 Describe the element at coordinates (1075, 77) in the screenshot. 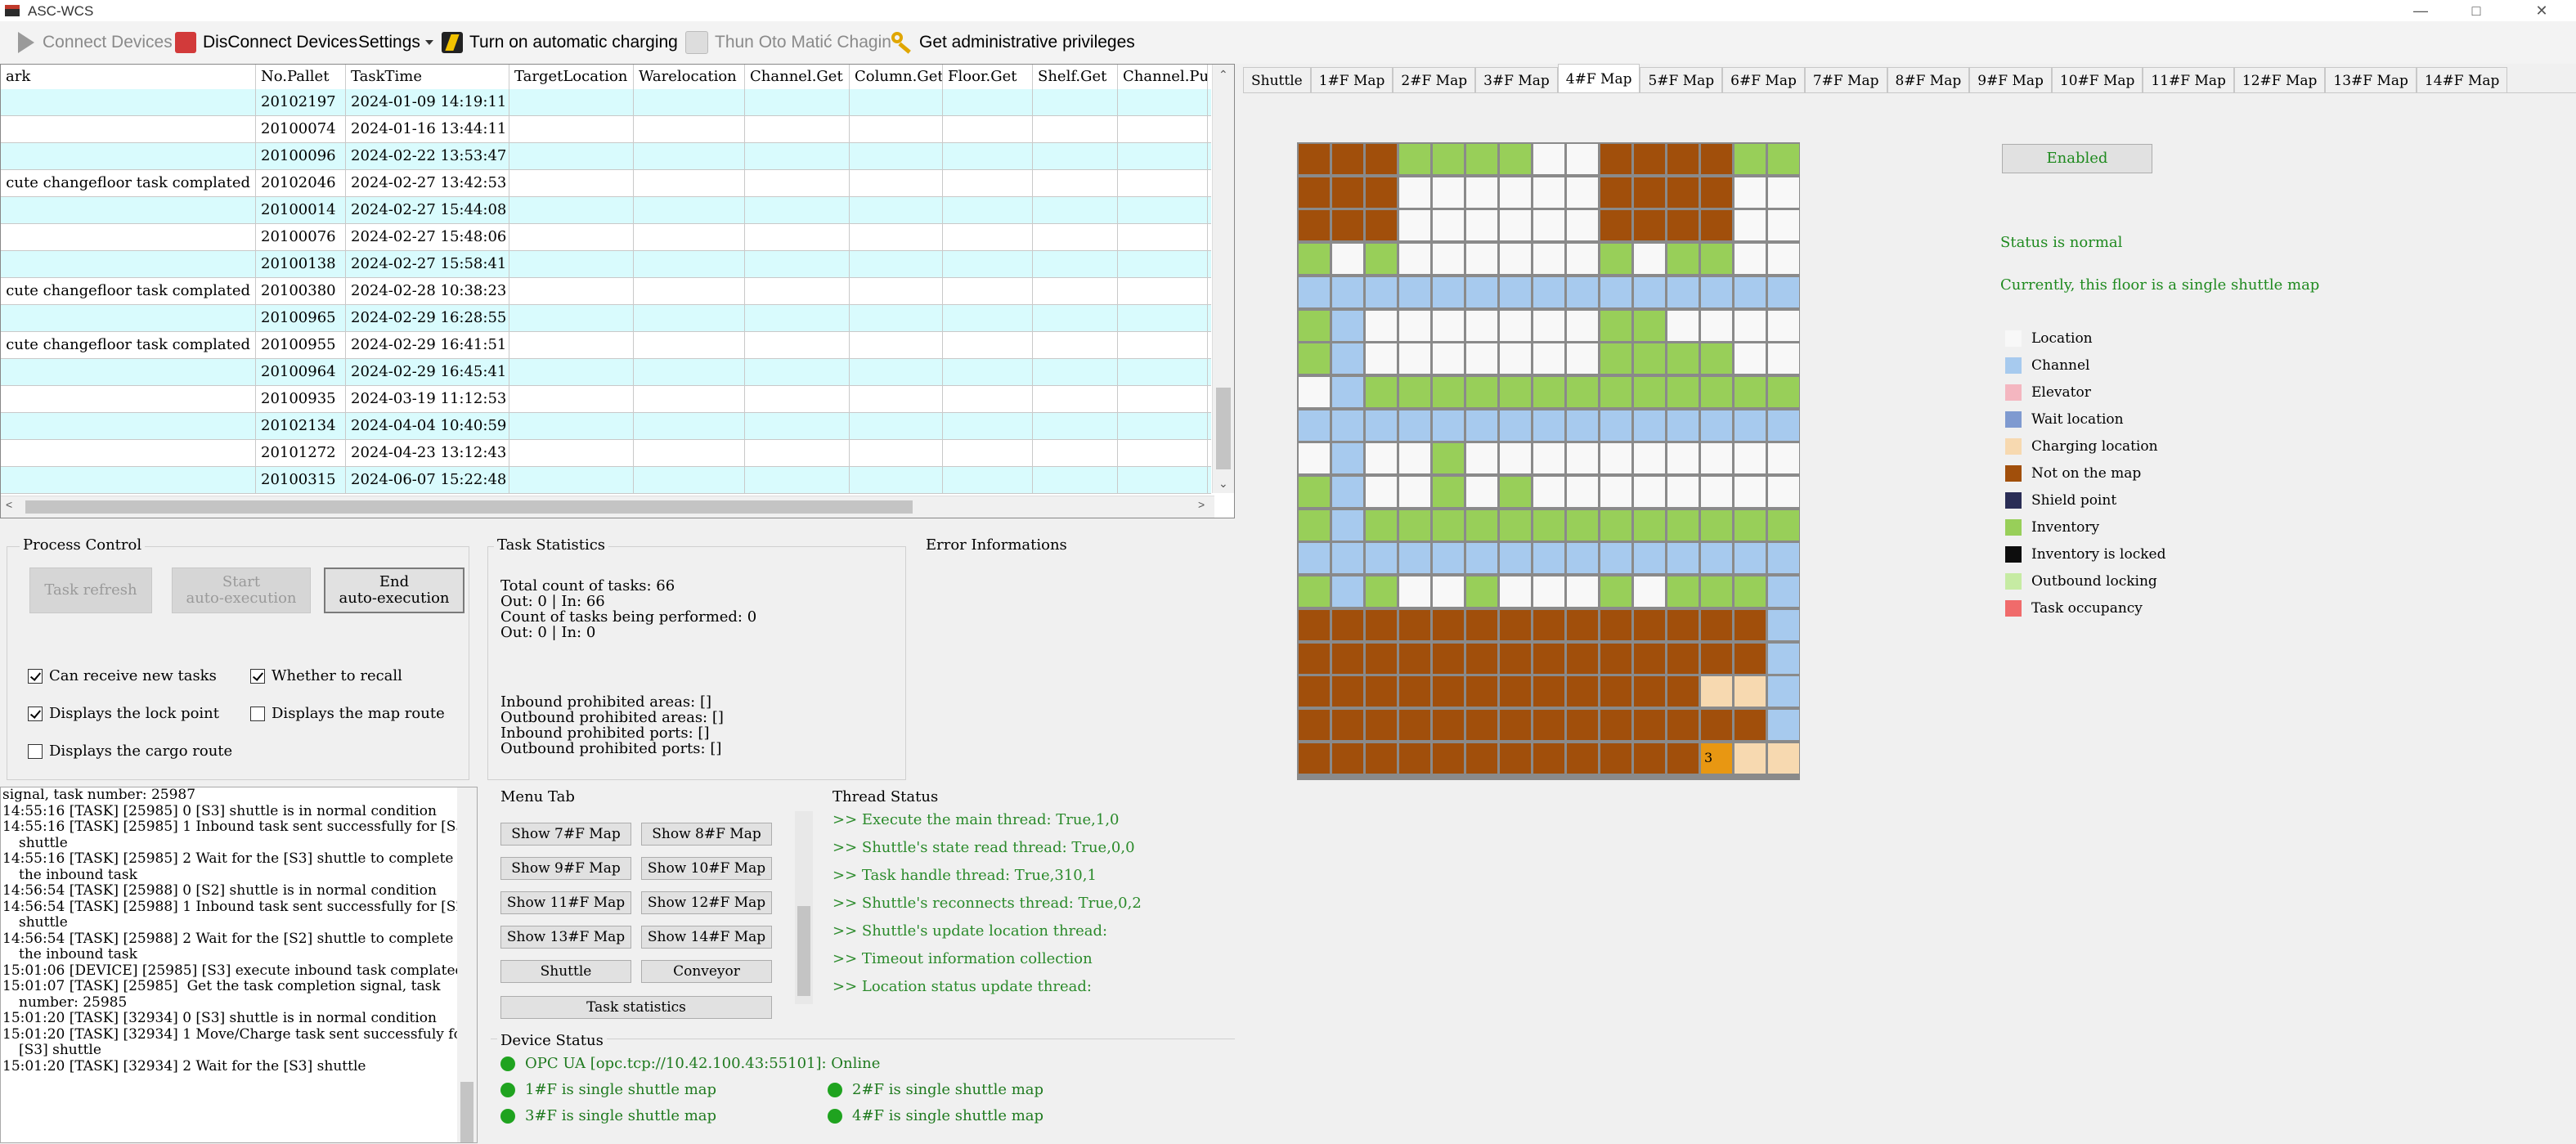

I see `column-header: Shelf.Get` at that location.